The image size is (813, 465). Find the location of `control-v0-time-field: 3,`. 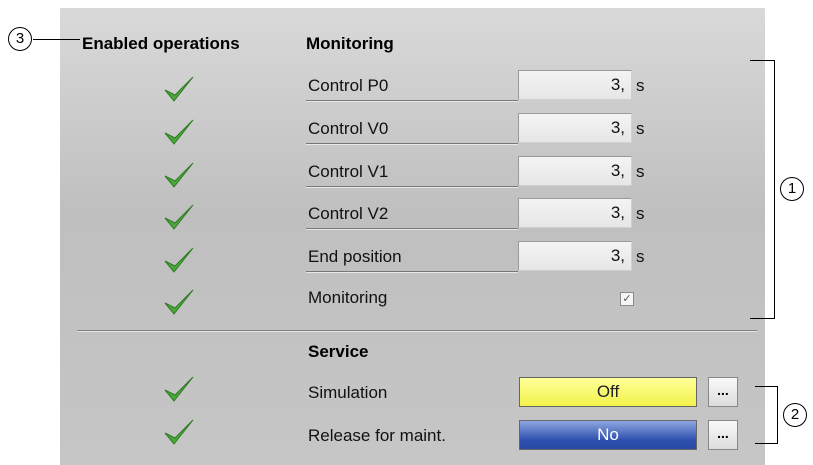

control-v0-time-field: 3, is located at coordinates (575, 128).